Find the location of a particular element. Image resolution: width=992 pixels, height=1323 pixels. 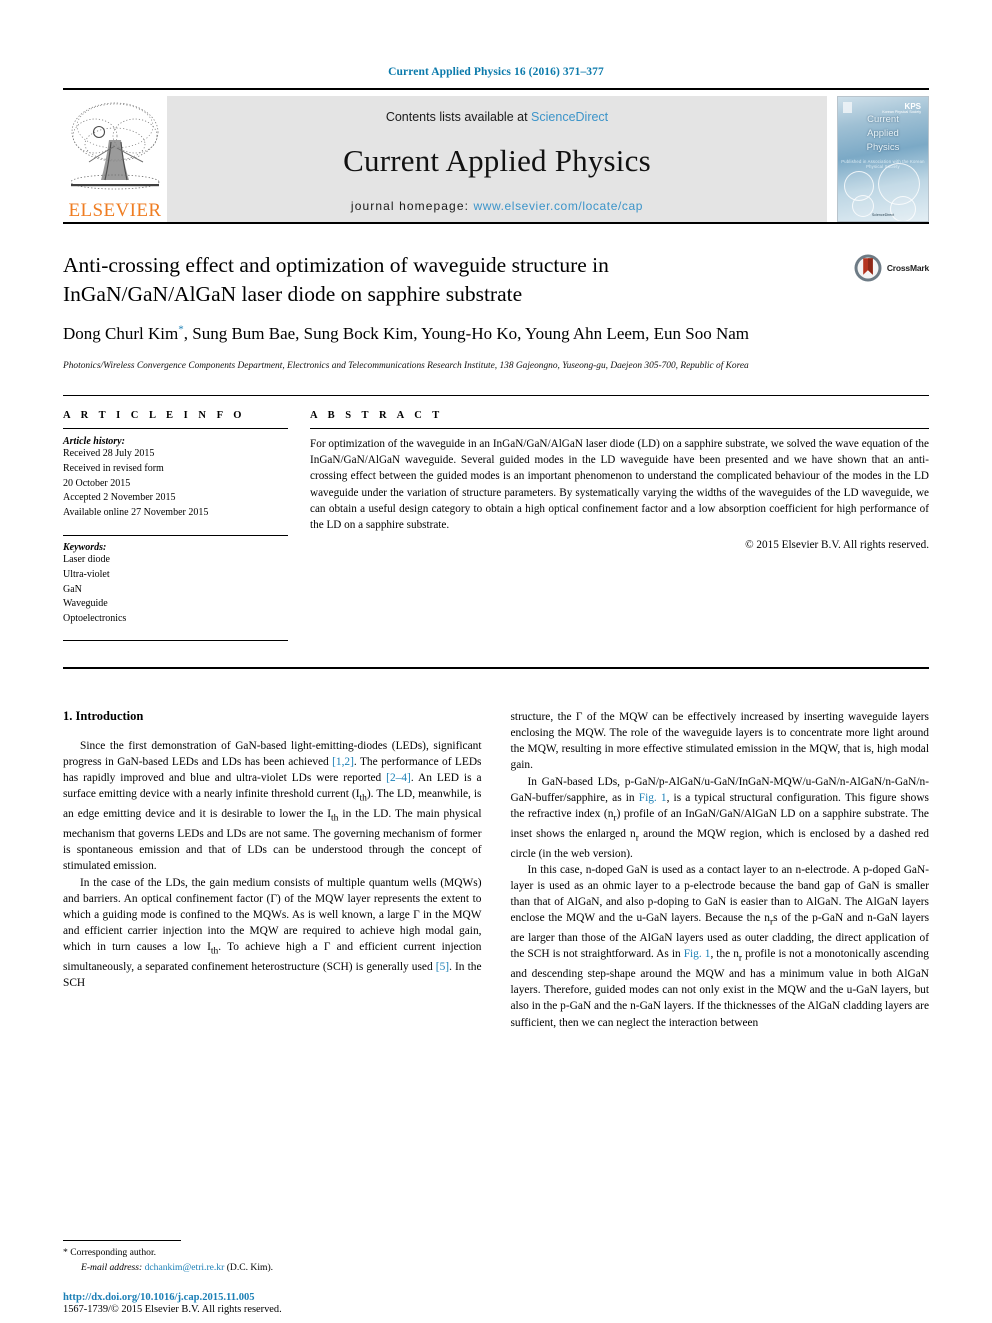

cover-title: Current Applied Physics is located at coordinates (883, 133).